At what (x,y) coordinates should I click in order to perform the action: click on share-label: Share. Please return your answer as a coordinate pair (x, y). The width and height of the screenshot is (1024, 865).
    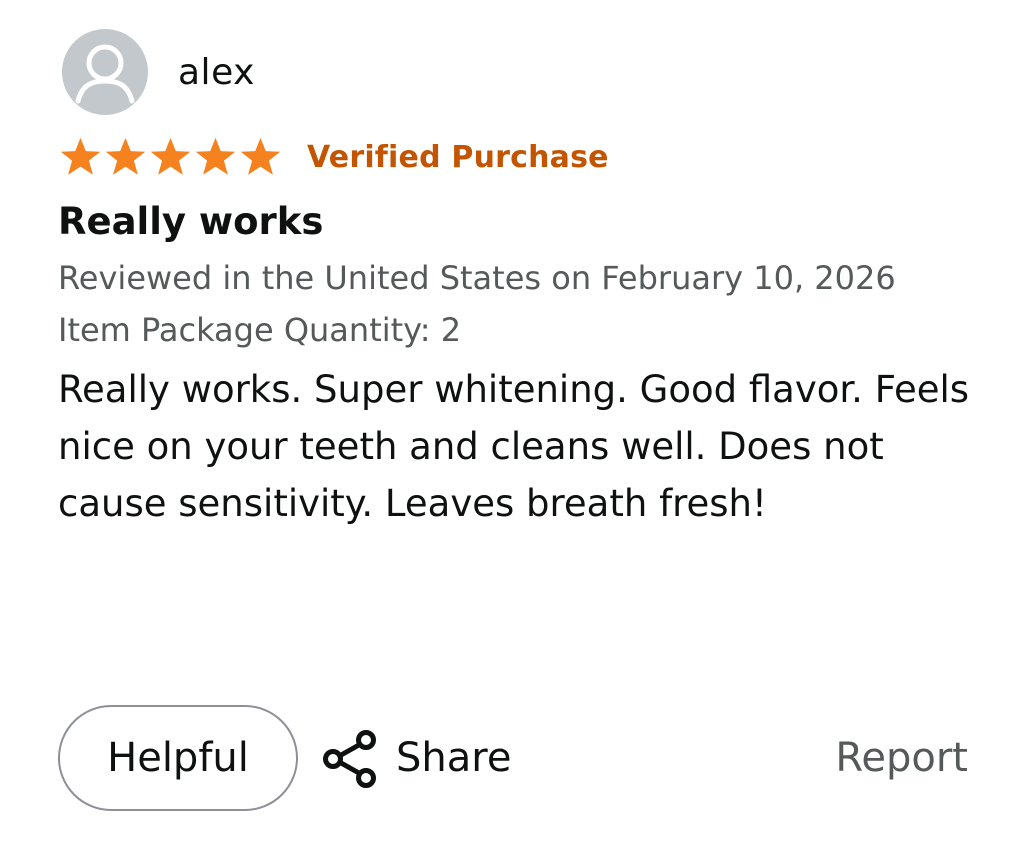
    Looking at the image, I should click on (454, 758).